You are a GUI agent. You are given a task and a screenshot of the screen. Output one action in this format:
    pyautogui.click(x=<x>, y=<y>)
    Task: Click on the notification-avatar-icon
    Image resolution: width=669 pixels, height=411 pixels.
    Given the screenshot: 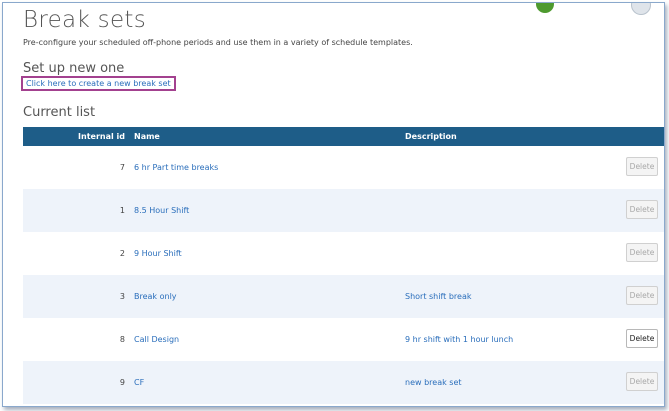 What is the action you would take?
    pyautogui.click(x=545, y=8)
    